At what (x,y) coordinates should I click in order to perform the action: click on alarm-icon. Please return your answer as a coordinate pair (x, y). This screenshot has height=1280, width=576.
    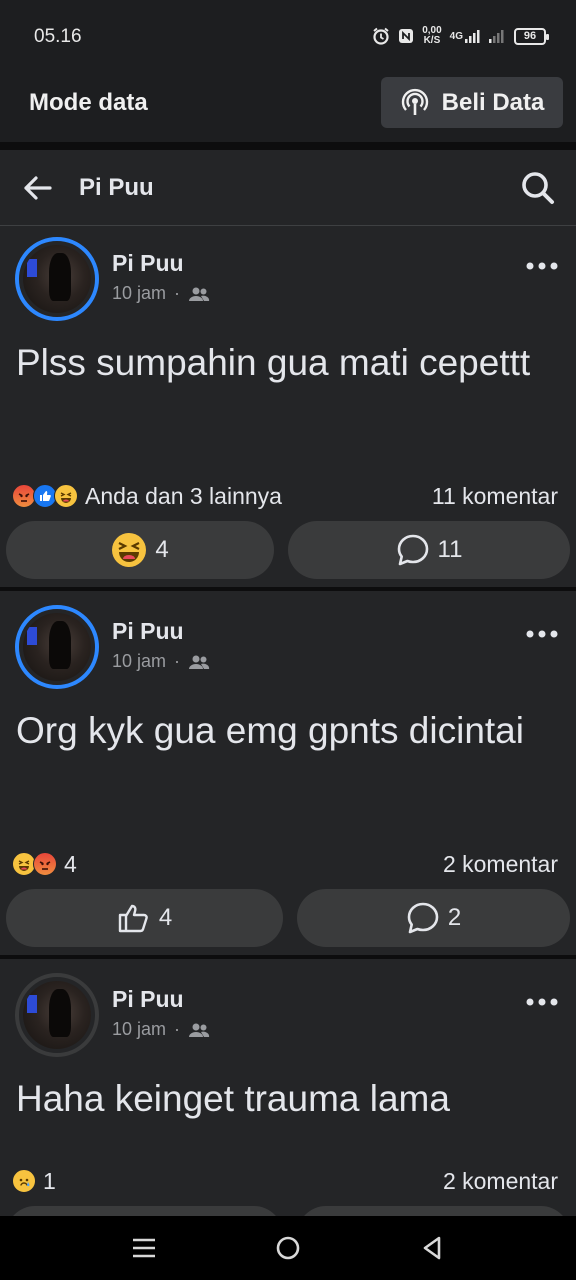
    Looking at the image, I should click on (381, 36).